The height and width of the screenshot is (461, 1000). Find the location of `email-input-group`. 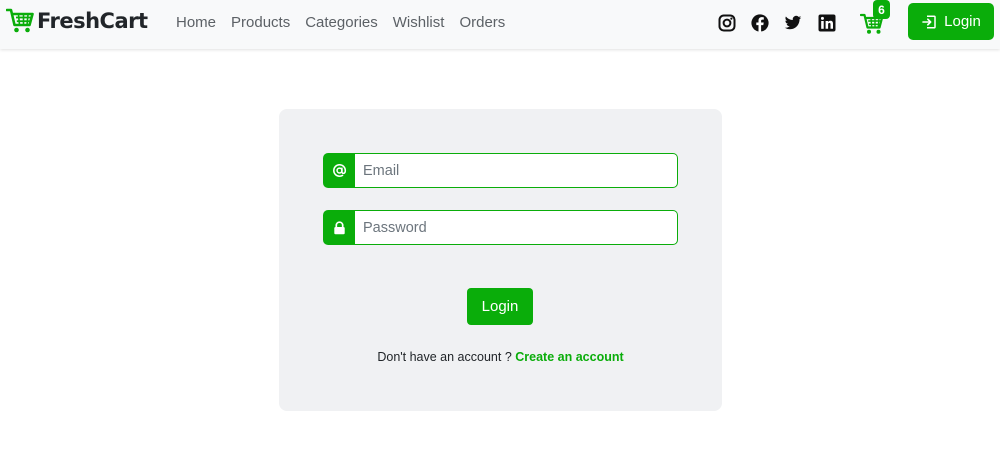

email-input-group is located at coordinates (500, 170).